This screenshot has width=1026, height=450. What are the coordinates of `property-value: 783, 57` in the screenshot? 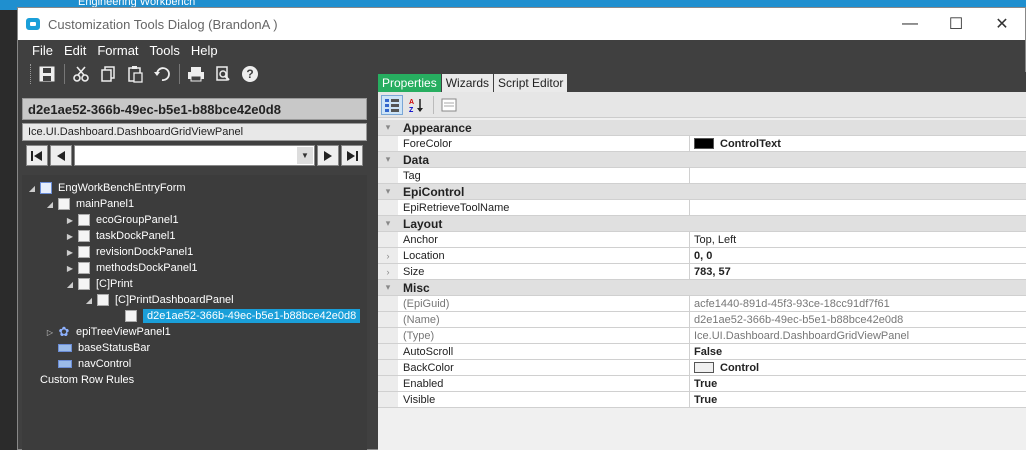 It's located at (858, 271).